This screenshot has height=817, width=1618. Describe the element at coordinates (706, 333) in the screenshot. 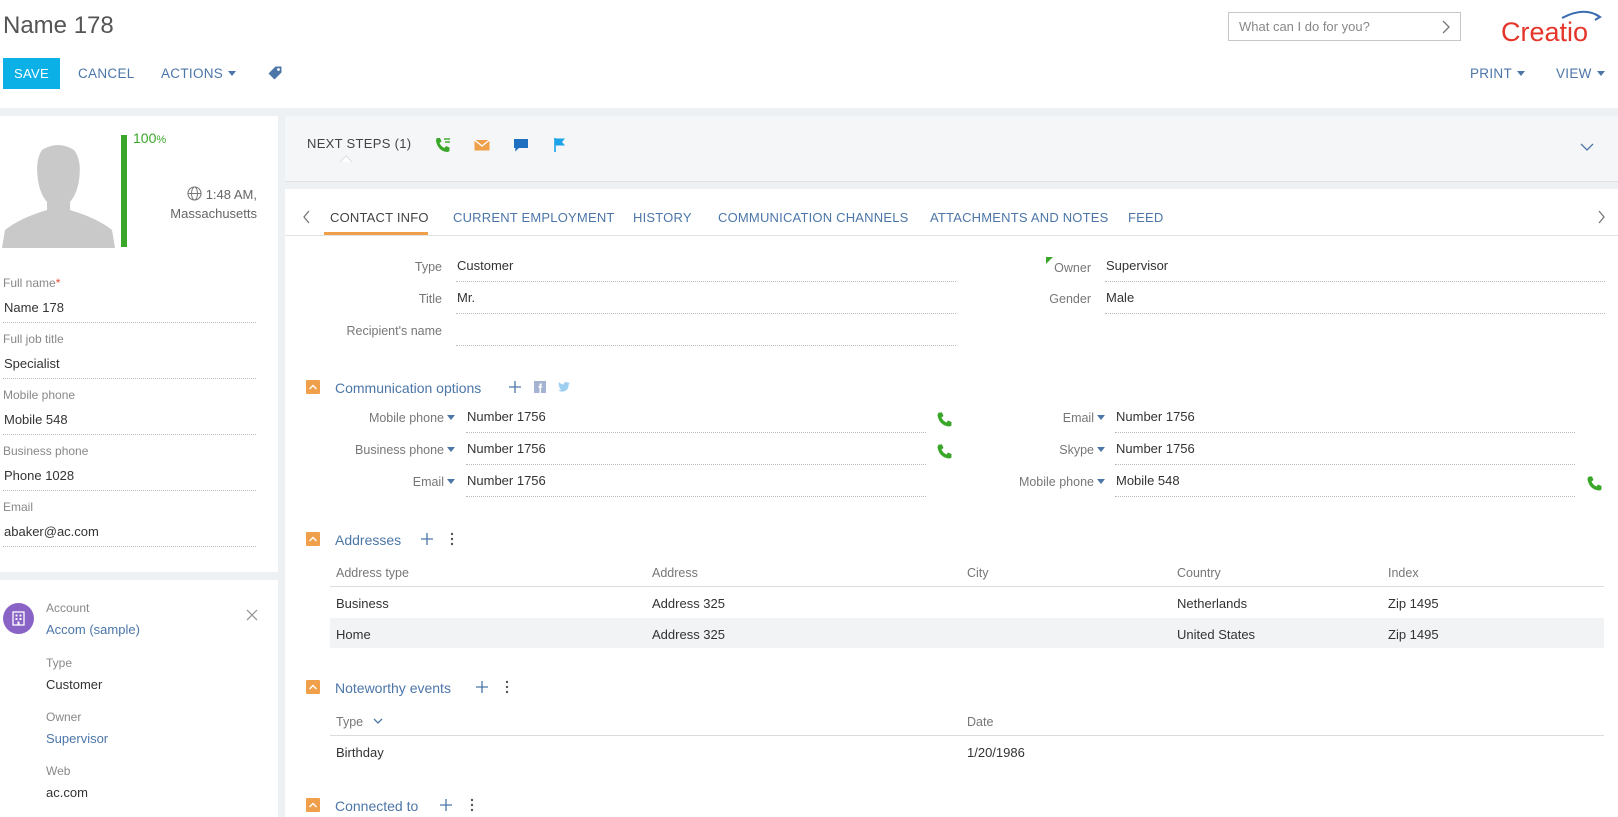

I see `recipient-name-field` at that location.